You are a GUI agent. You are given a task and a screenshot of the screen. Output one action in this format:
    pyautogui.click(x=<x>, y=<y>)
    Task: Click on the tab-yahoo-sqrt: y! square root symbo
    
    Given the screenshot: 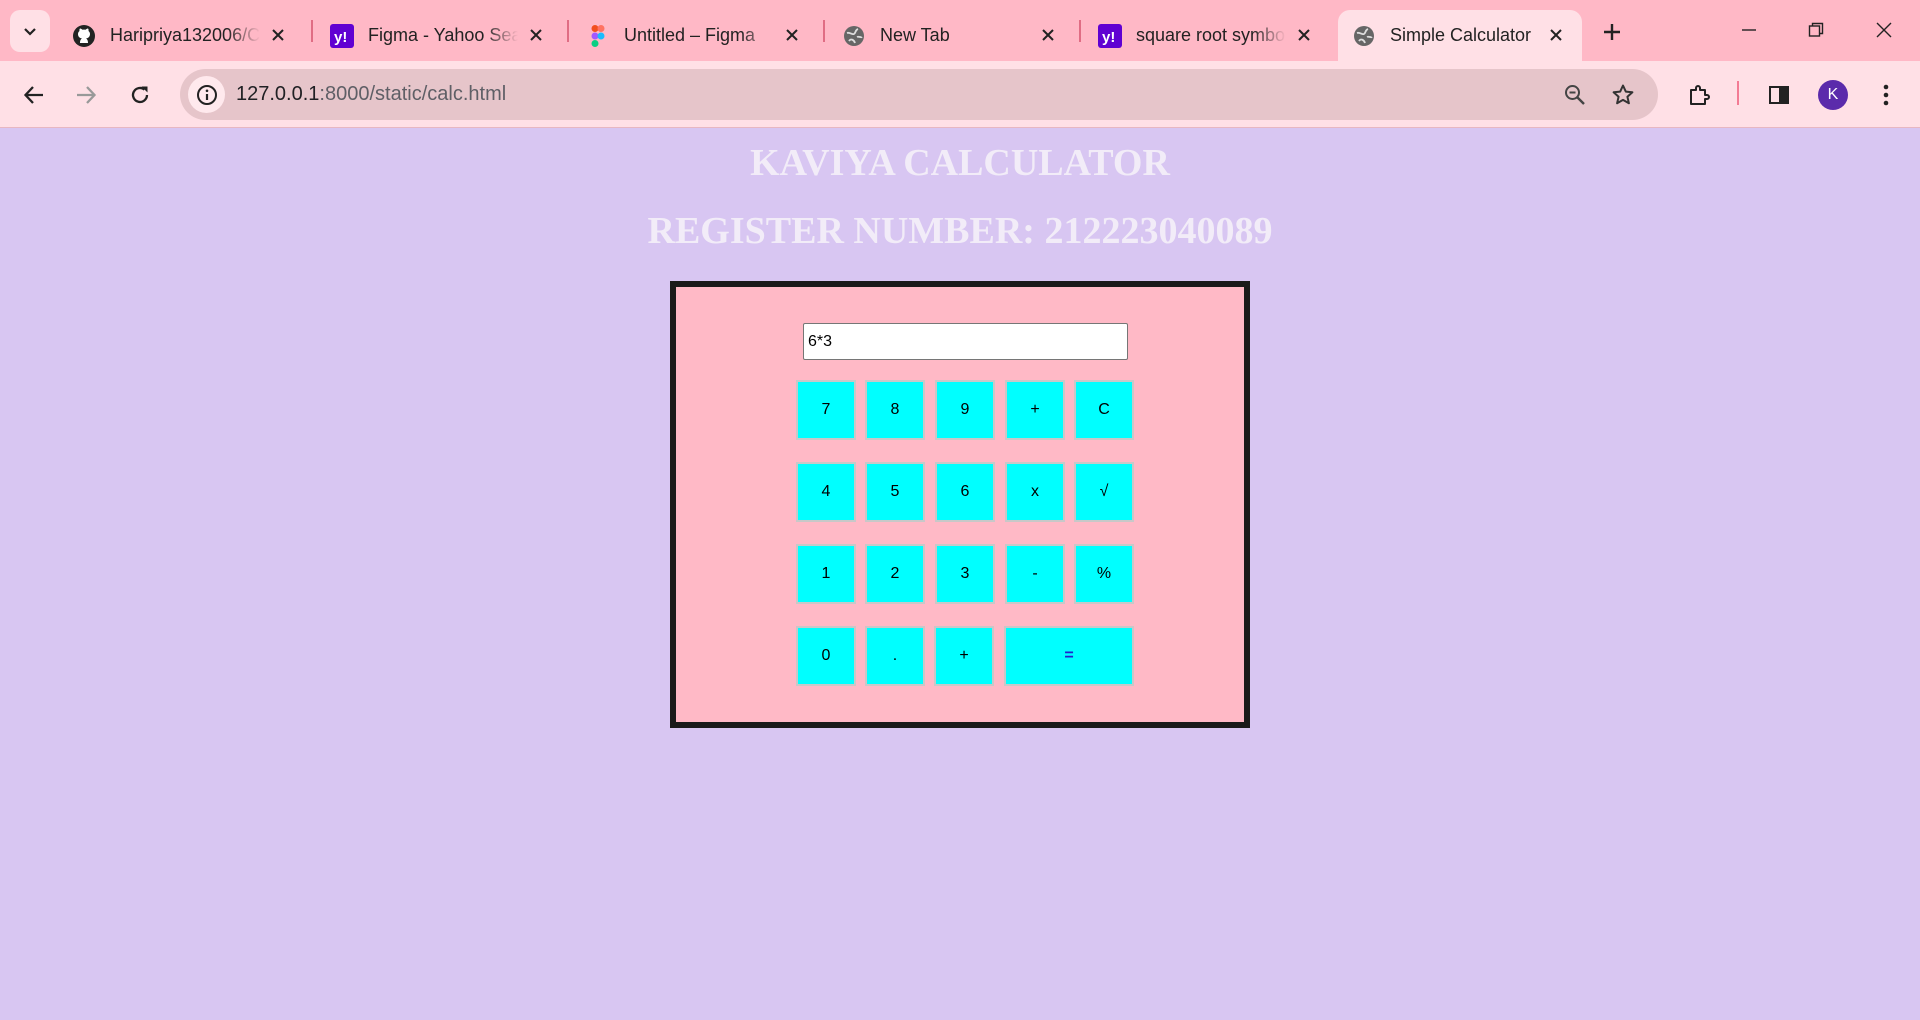 What is the action you would take?
    pyautogui.click(x=1207, y=35)
    